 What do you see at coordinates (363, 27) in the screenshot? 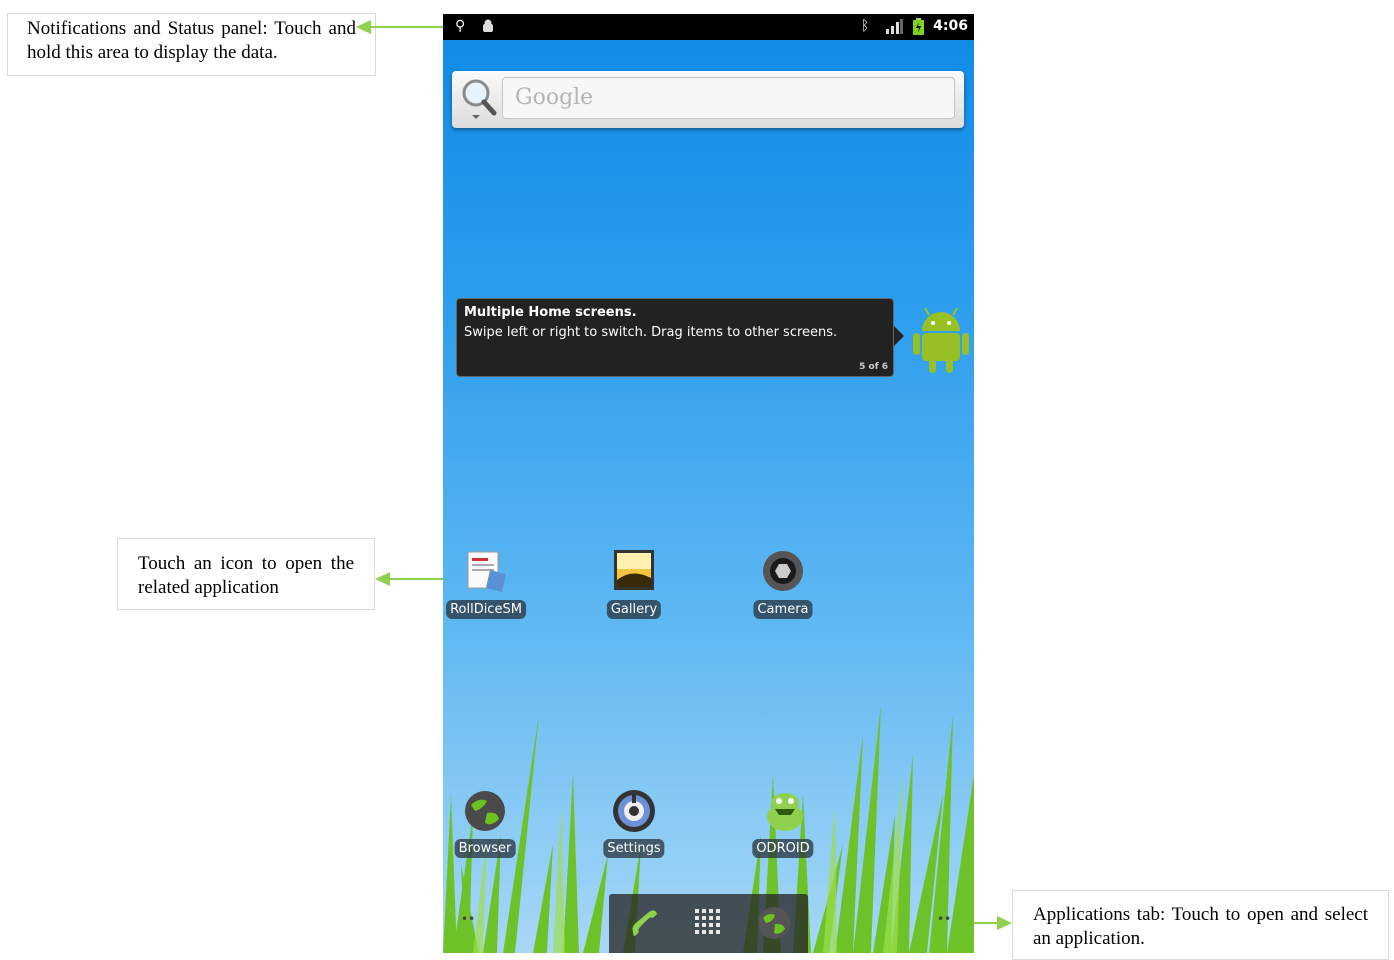
I see `status-connector-arrow` at bounding box center [363, 27].